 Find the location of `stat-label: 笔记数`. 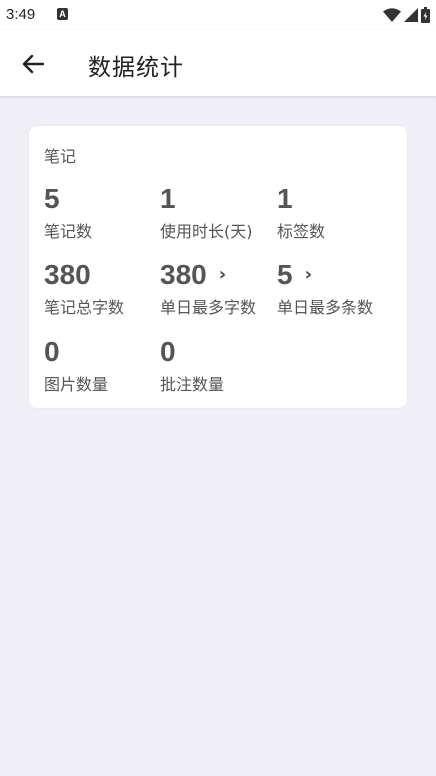

stat-label: 笔记数 is located at coordinates (68, 231).